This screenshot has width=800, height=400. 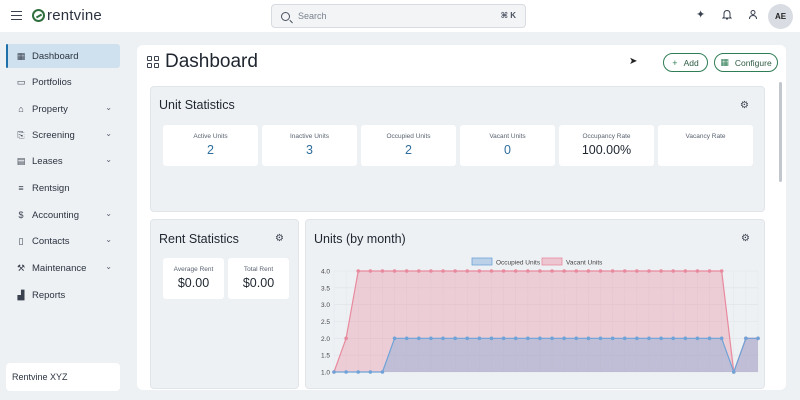 What do you see at coordinates (606, 136) in the screenshot?
I see `stat-label: Occupancy Rate` at bounding box center [606, 136].